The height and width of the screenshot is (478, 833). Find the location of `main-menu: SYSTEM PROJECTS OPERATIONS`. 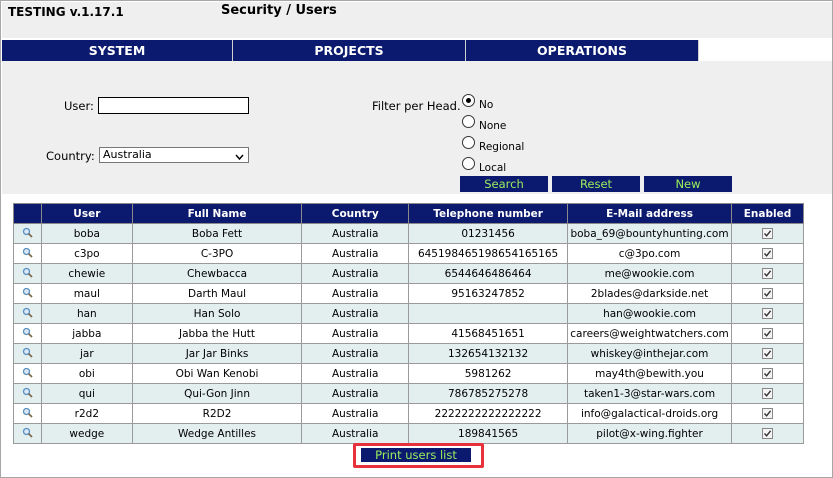

main-menu: SYSTEM PROJECTS OPERATIONS is located at coordinates (417, 49).